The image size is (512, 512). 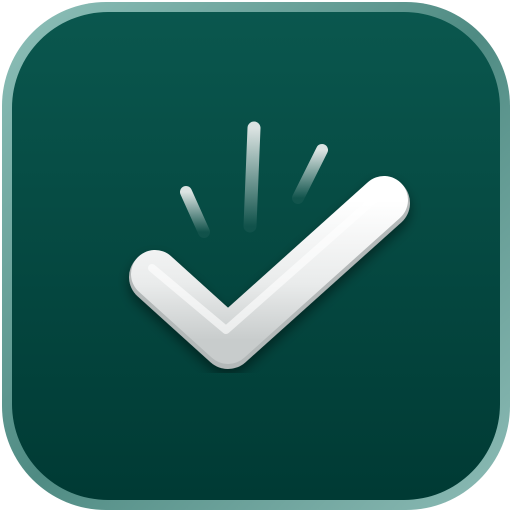 What do you see at coordinates (252, 177) in the screenshot?
I see `emphasis-line-center` at bounding box center [252, 177].